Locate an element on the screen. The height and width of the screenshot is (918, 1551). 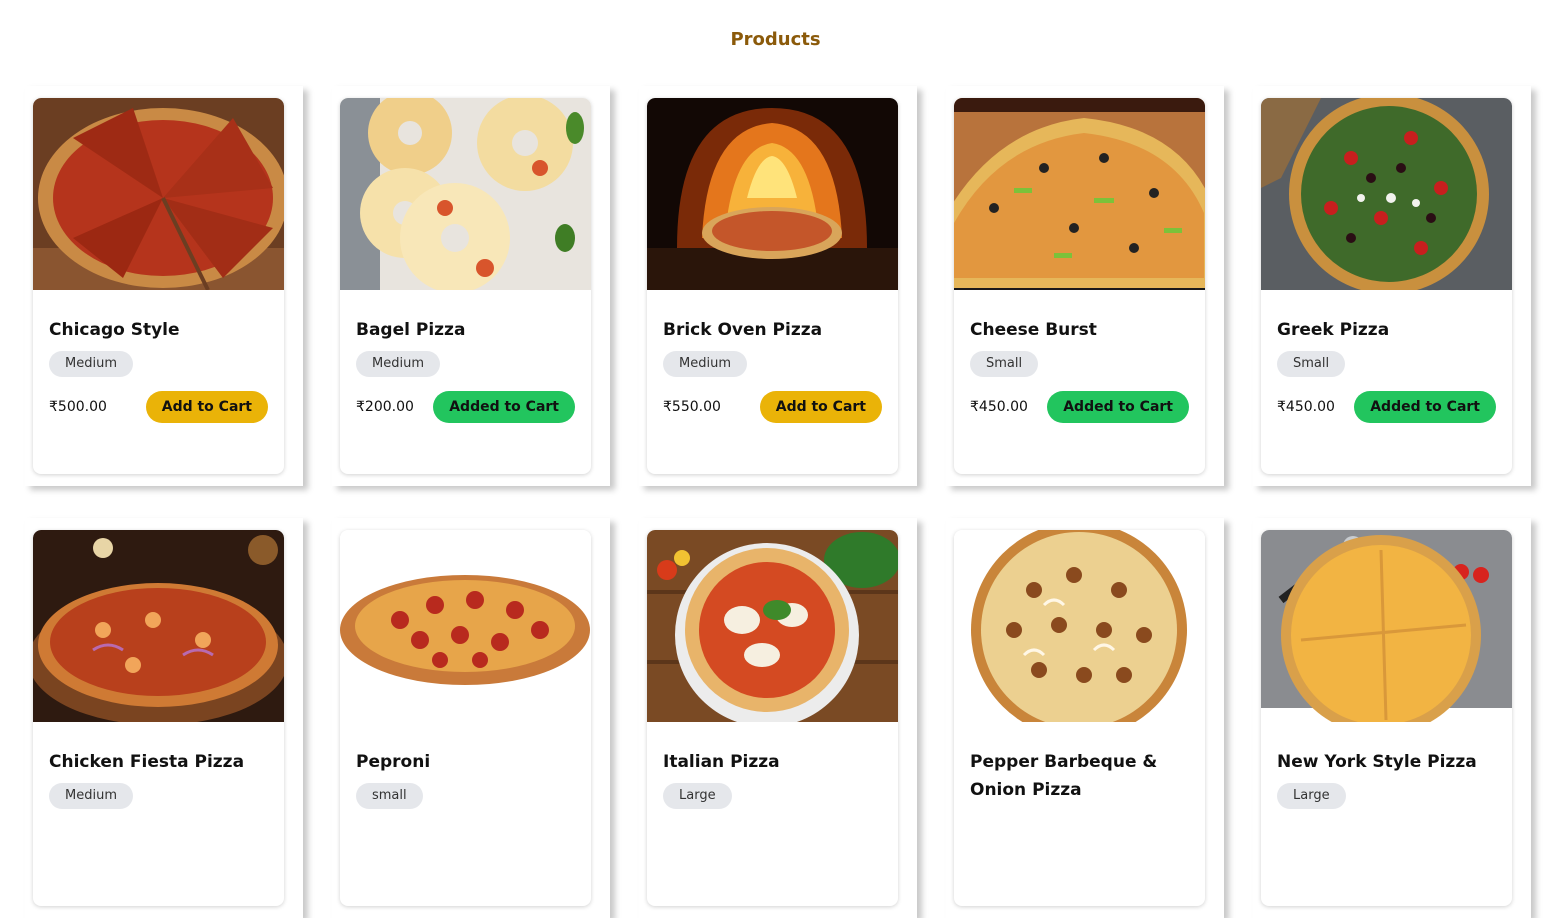
product-card: Chicken Fiesta Pizza Medium is located at coordinates (158, 718).